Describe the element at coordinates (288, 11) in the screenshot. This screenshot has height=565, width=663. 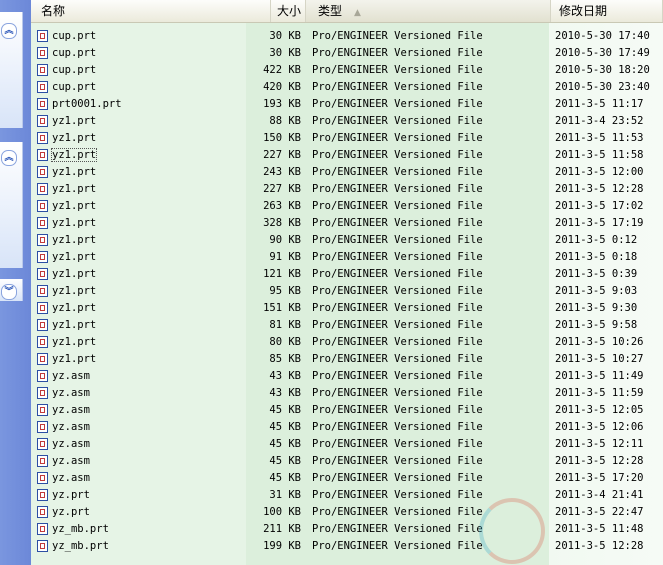
I see `header-size: 大小` at that location.